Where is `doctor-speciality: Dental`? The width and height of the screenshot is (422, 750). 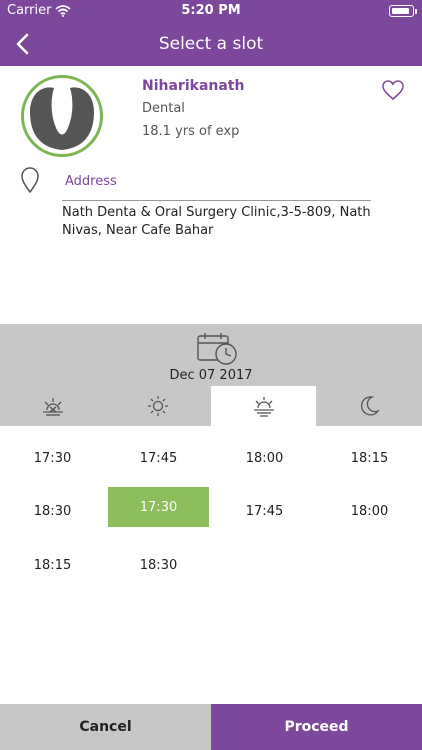 doctor-speciality: Dental is located at coordinates (163, 108).